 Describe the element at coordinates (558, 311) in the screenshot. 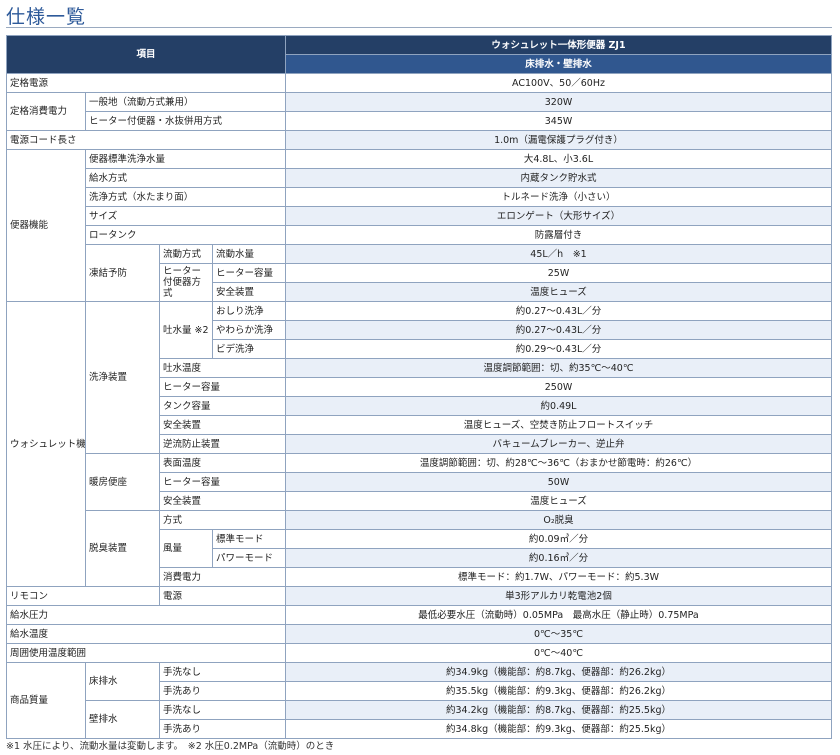

I see `row-value-oshiri: 約0.27～0.43L／分` at that location.